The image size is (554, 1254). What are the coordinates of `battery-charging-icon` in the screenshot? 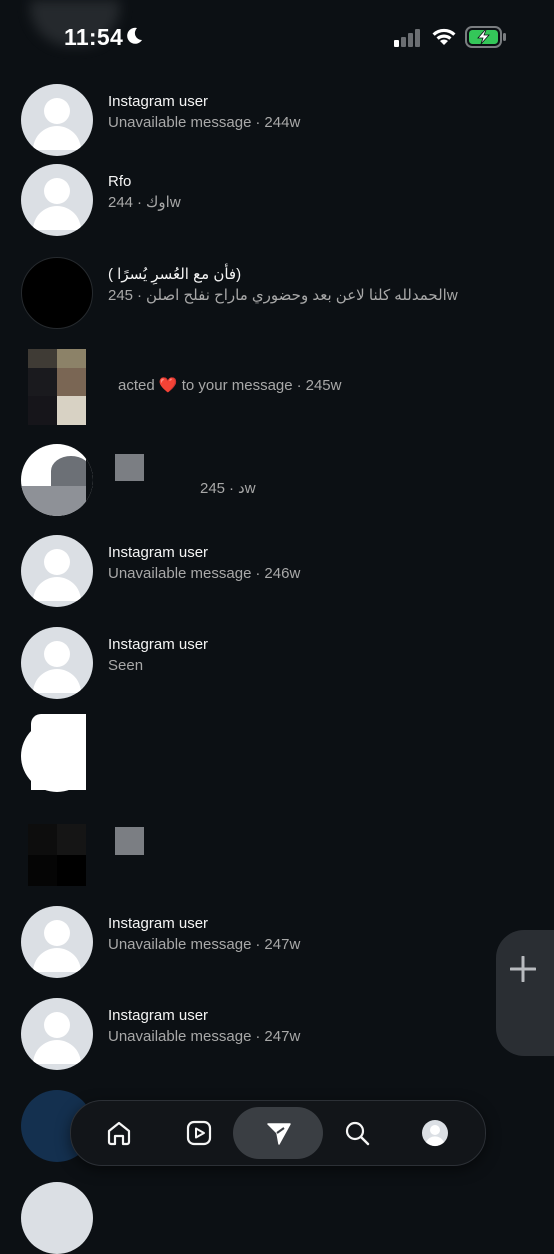 It's located at (485, 37).